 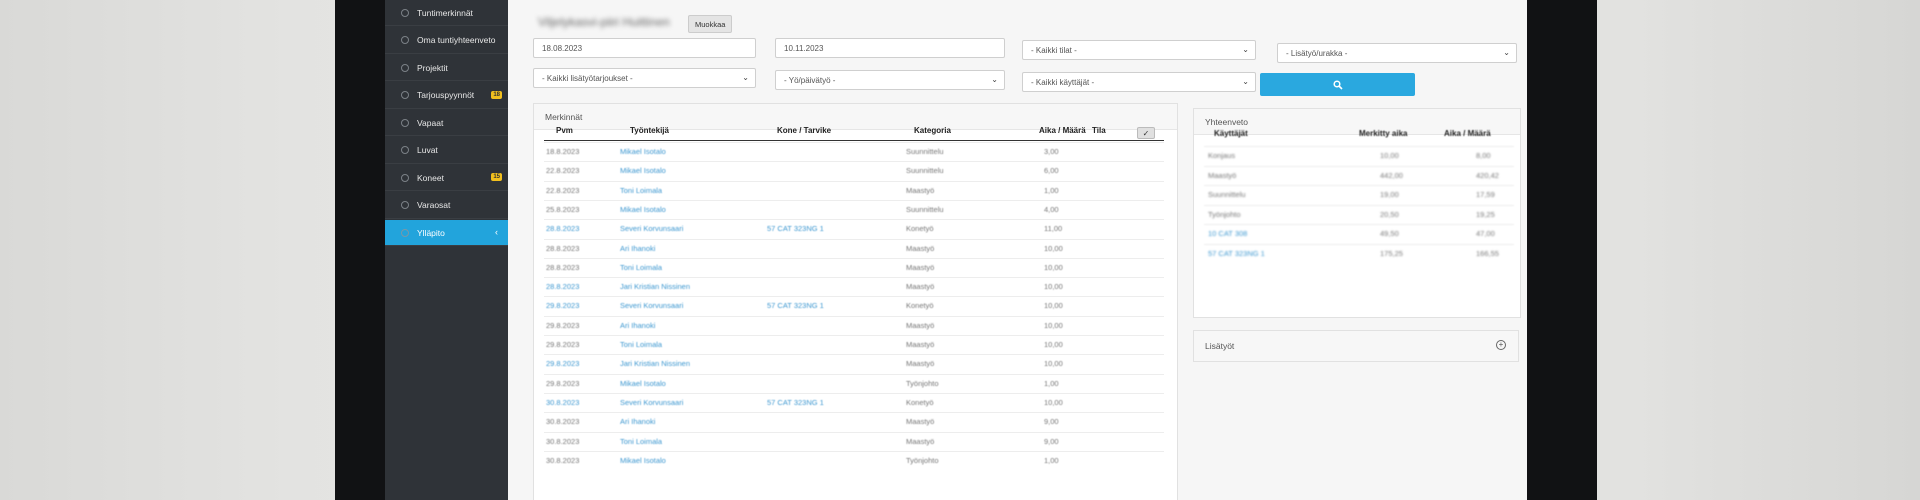 What do you see at coordinates (446, 178) in the screenshot?
I see `sidebar-item: Koneet 15` at bounding box center [446, 178].